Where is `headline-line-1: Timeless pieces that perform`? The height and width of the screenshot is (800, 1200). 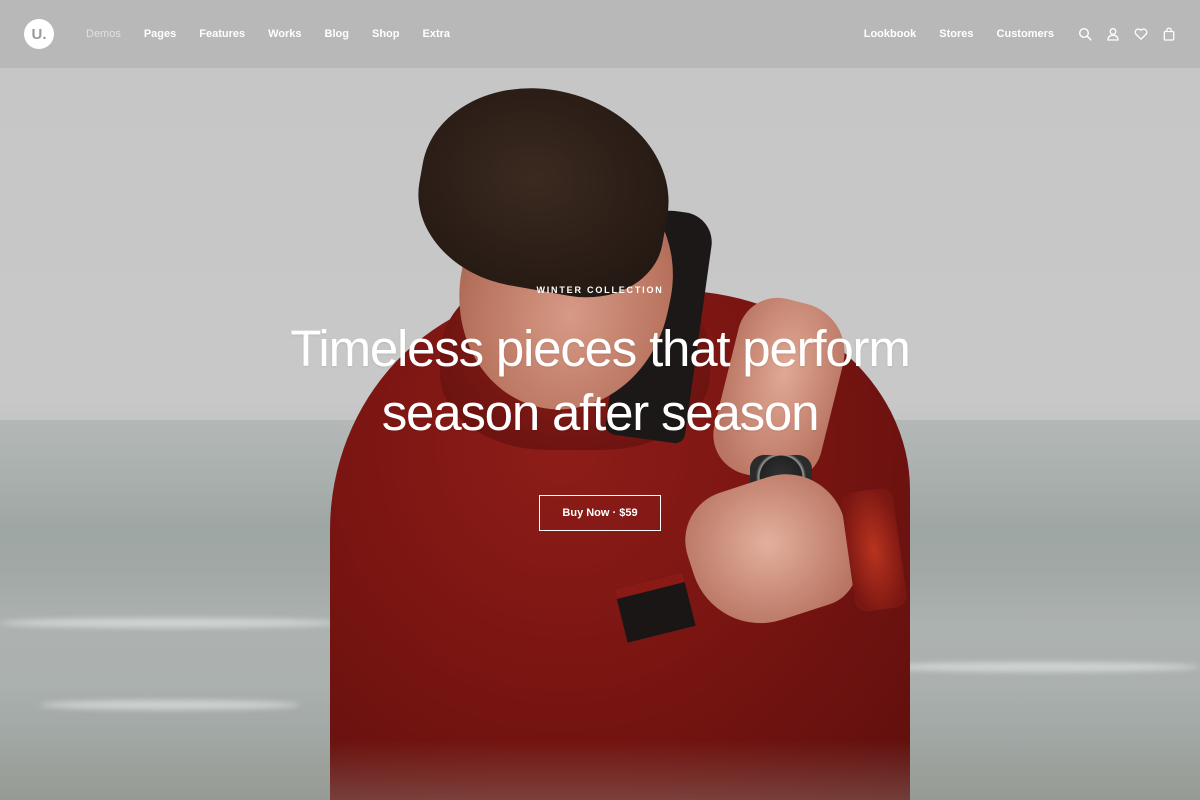
headline-line-1: Timeless pieces that perform is located at coordinates (600, 348).